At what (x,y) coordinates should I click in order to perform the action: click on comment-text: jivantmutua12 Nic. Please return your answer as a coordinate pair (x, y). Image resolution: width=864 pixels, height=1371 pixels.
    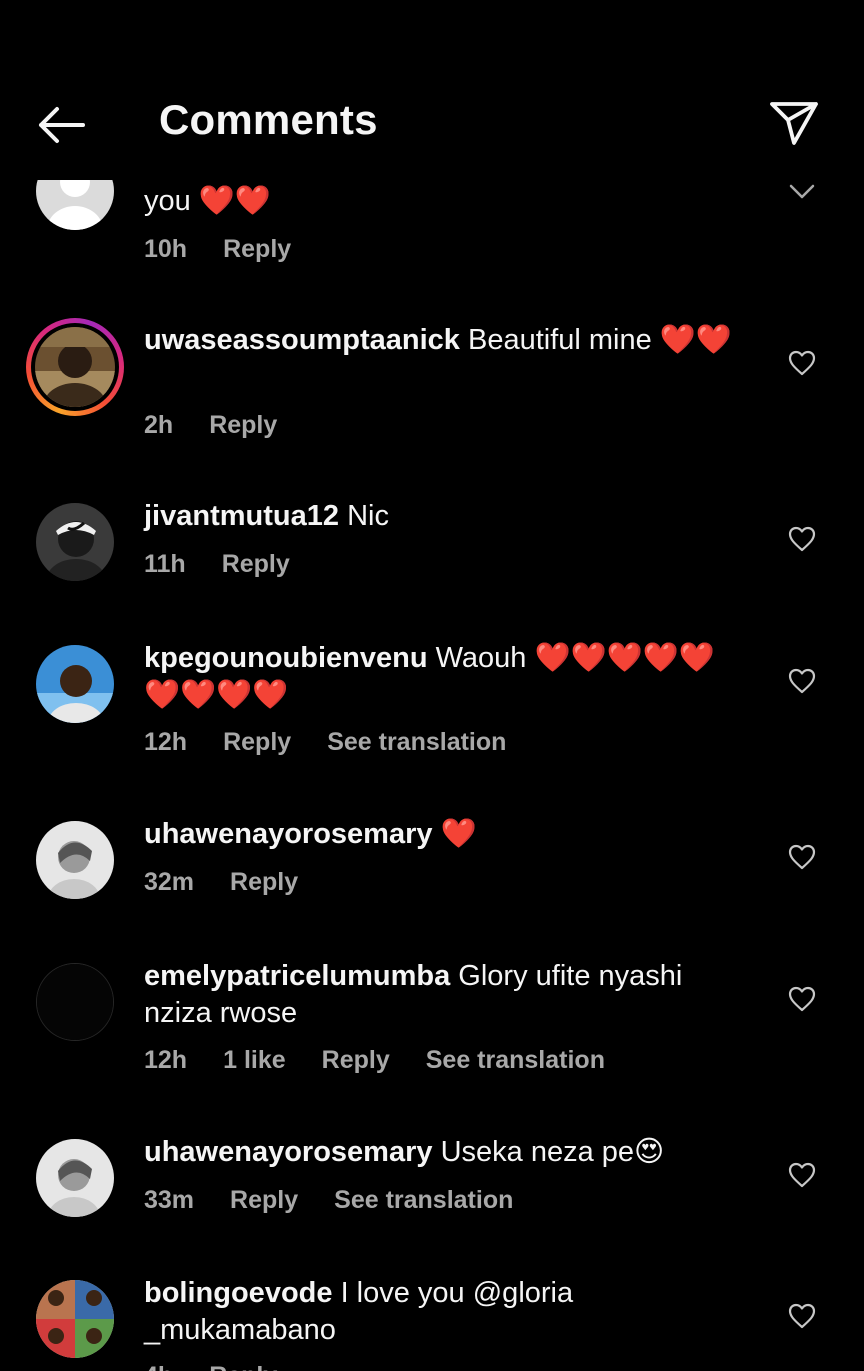
    Looking at the image, I should click on (266, 516).